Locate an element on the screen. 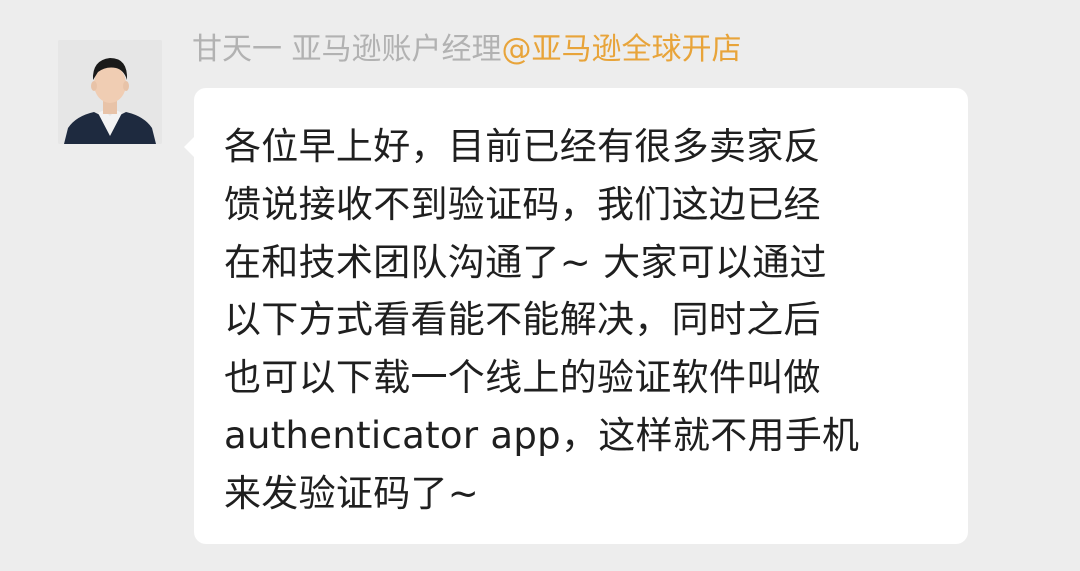 This screenshot has height=571, width=1080. person-avatar-icon is located at coordinates (110, 92).